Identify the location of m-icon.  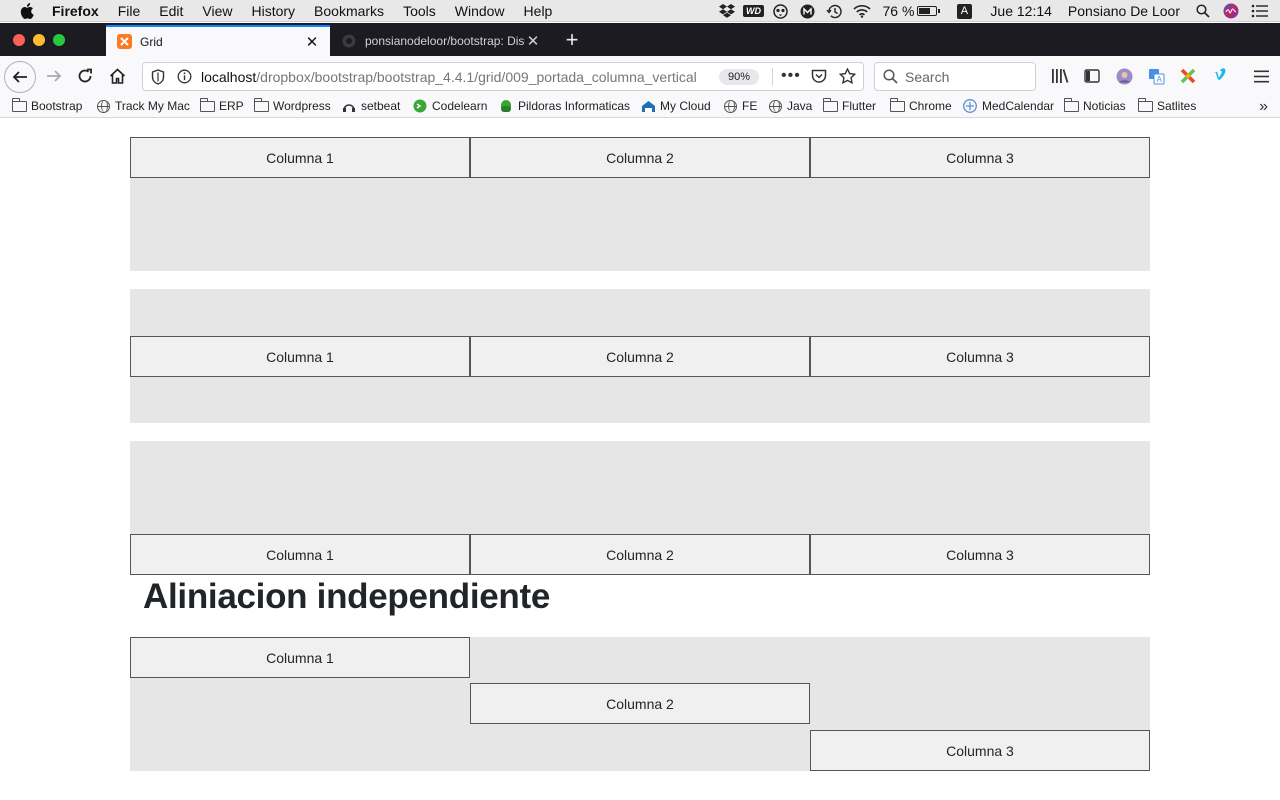
(808, 11).